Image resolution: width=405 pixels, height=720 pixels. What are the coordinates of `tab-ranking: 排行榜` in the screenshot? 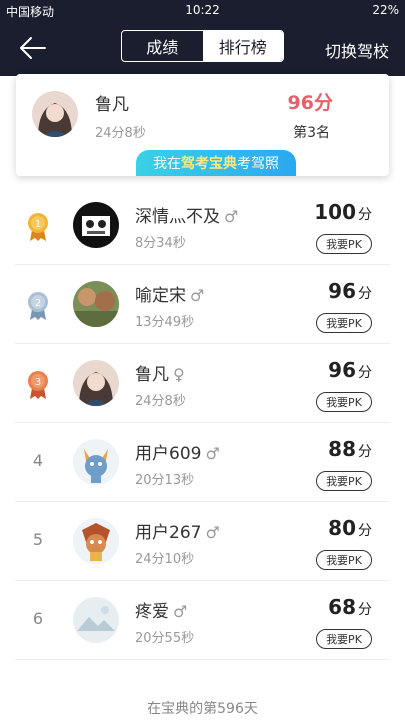 It's located at (242, 46).